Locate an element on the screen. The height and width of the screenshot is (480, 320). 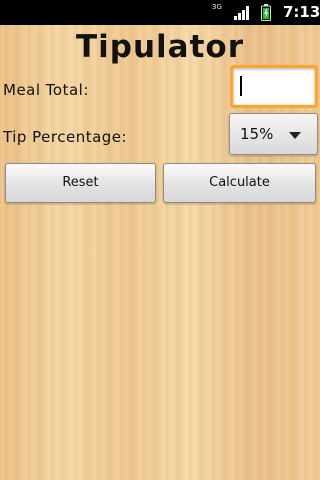
tip-percentage-selected-value: 15% is located at coordinates (257, 134).